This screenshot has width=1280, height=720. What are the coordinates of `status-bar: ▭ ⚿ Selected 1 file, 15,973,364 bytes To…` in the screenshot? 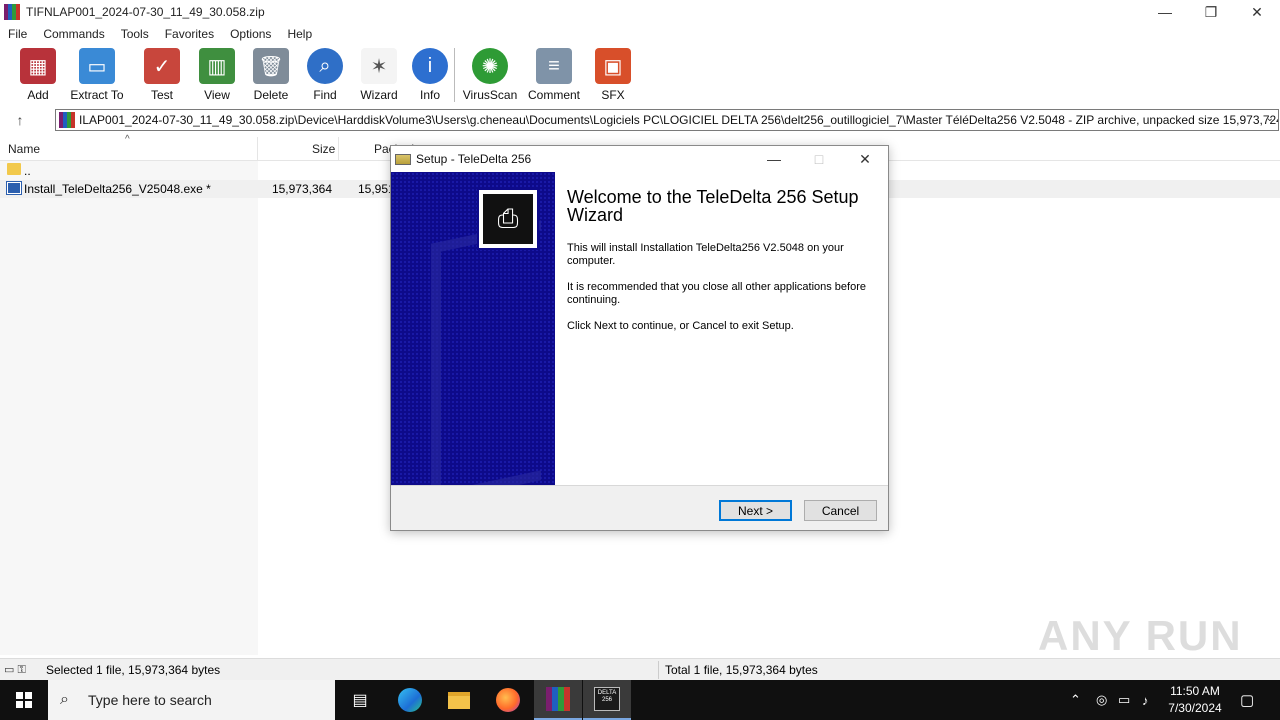 It's located at (640, 669).